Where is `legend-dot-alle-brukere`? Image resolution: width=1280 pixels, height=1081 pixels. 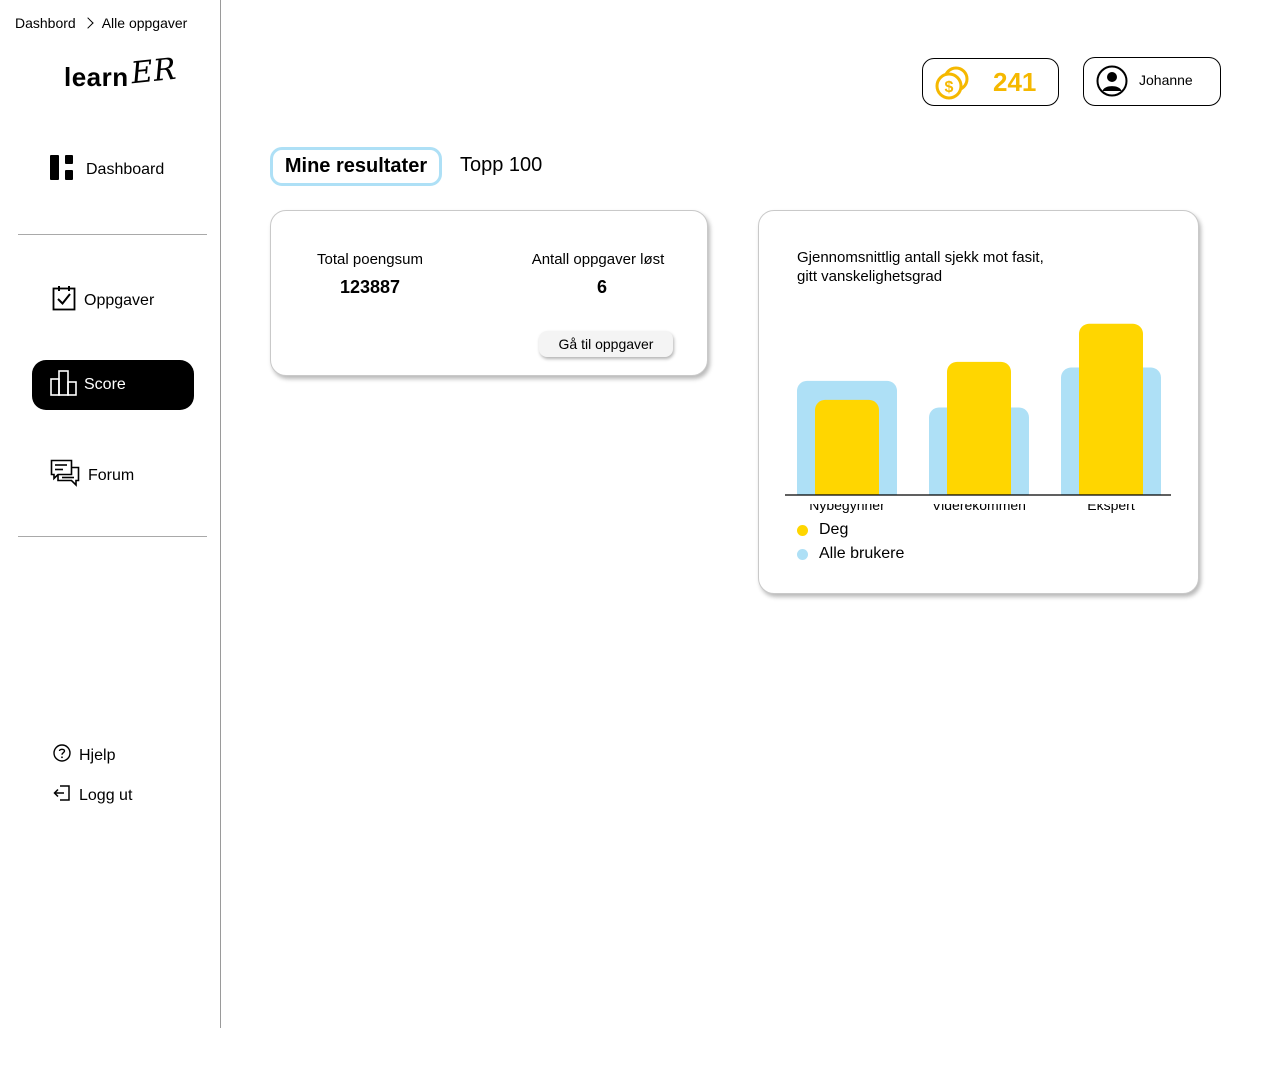
legend-dot-alle-brukere is located at coordinates (802, 554).